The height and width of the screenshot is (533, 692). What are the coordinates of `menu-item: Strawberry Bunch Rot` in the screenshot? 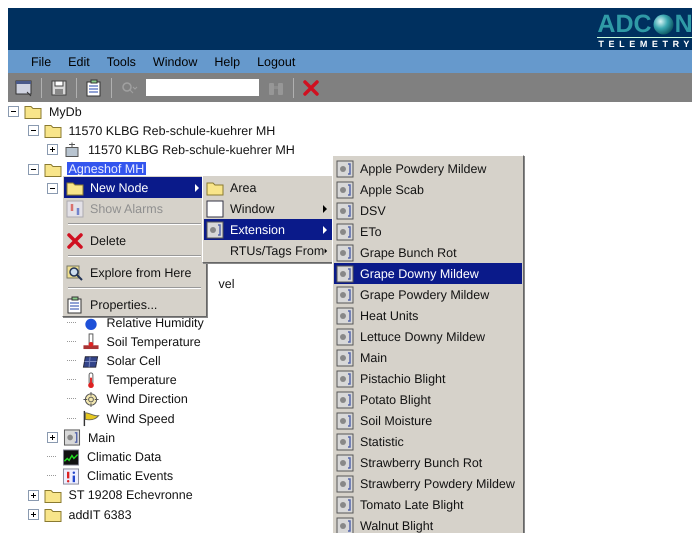 It's located at (428, 462).